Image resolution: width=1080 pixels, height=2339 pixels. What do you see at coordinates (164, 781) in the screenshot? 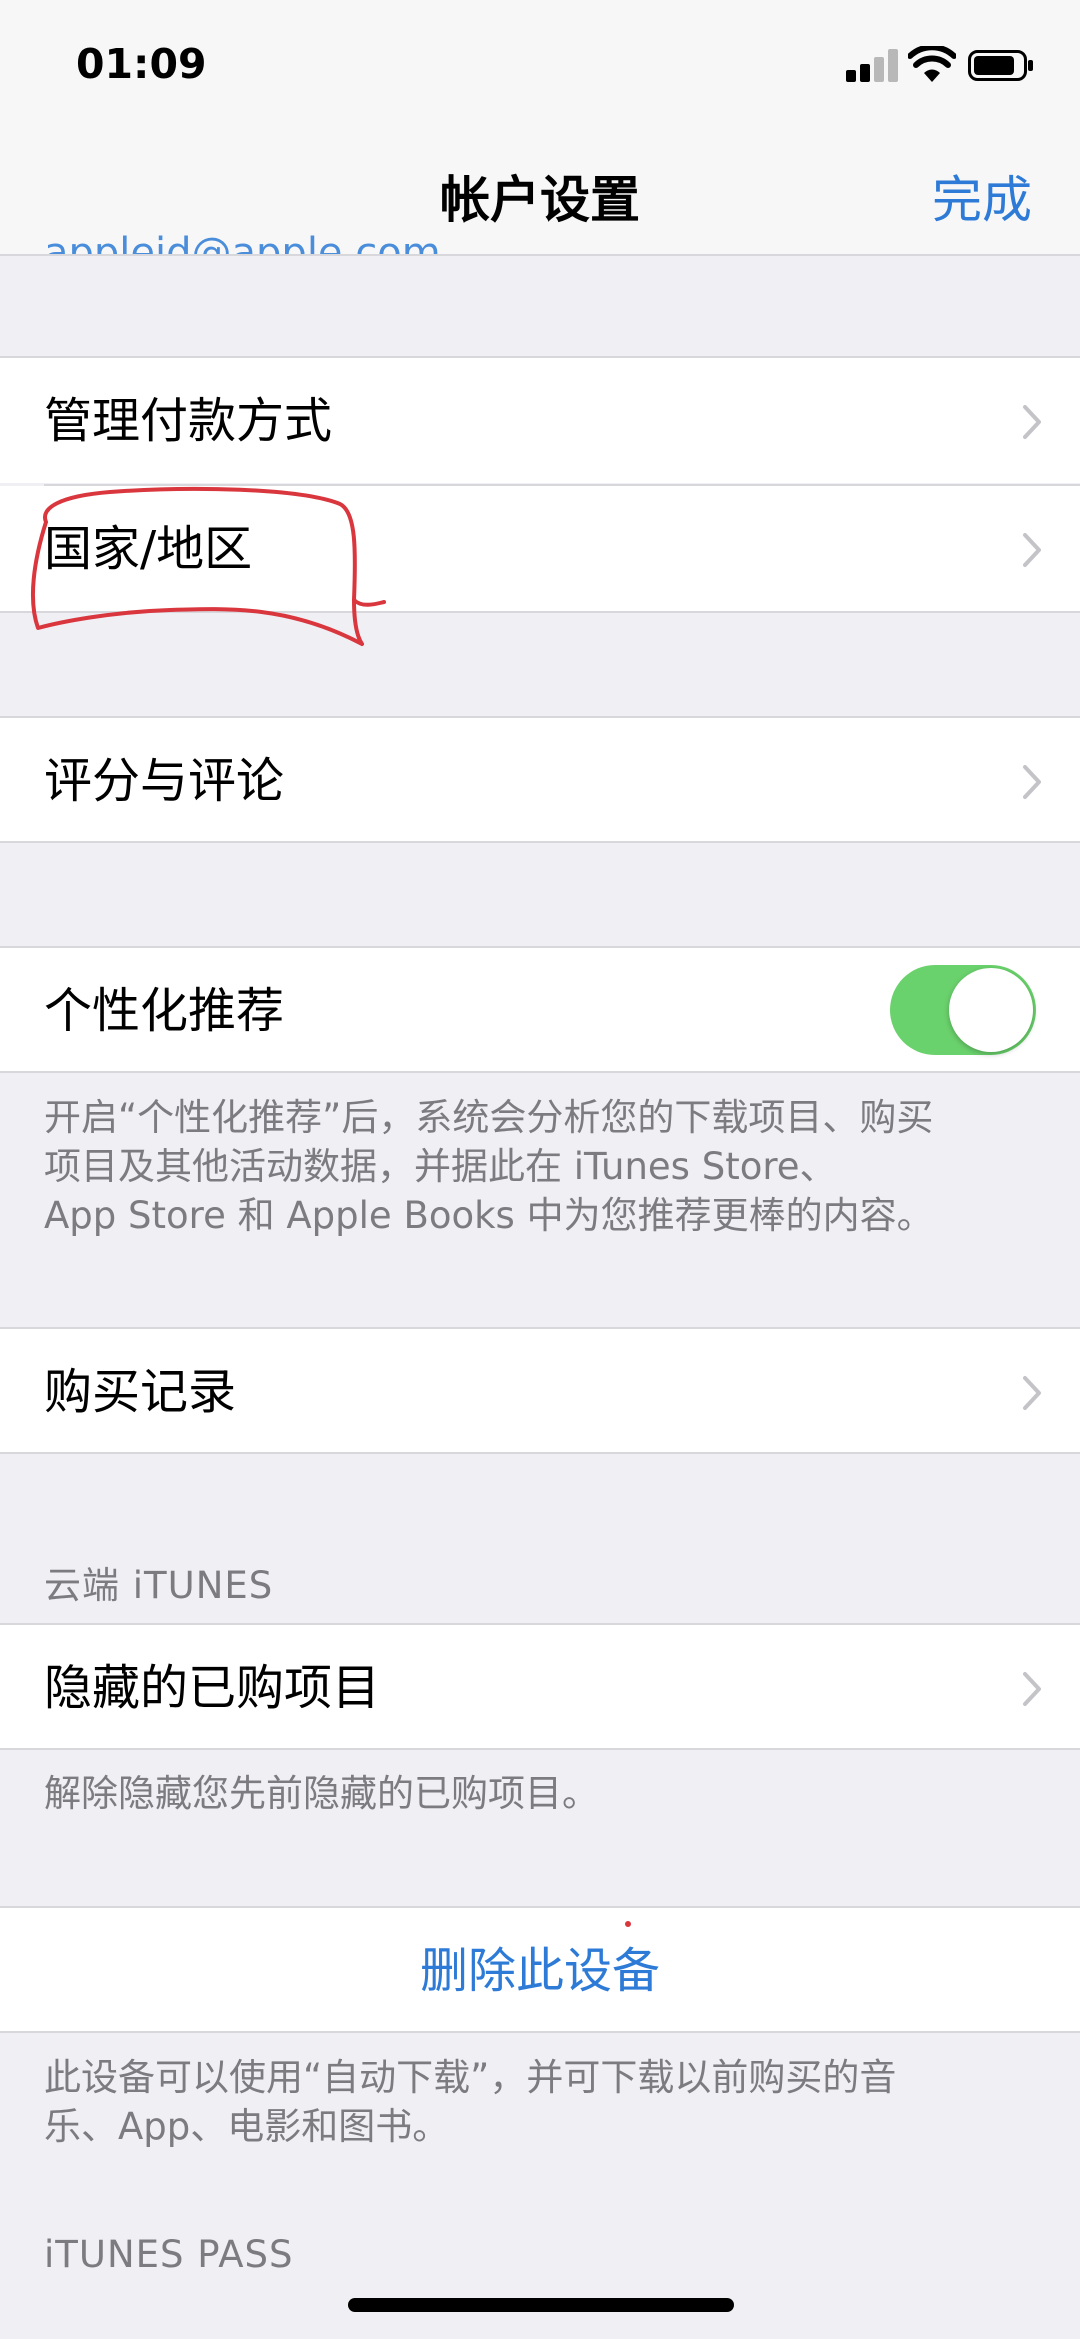
I see `ratings-reviews-label: 评分与评论` at bounding box center [164, 781].